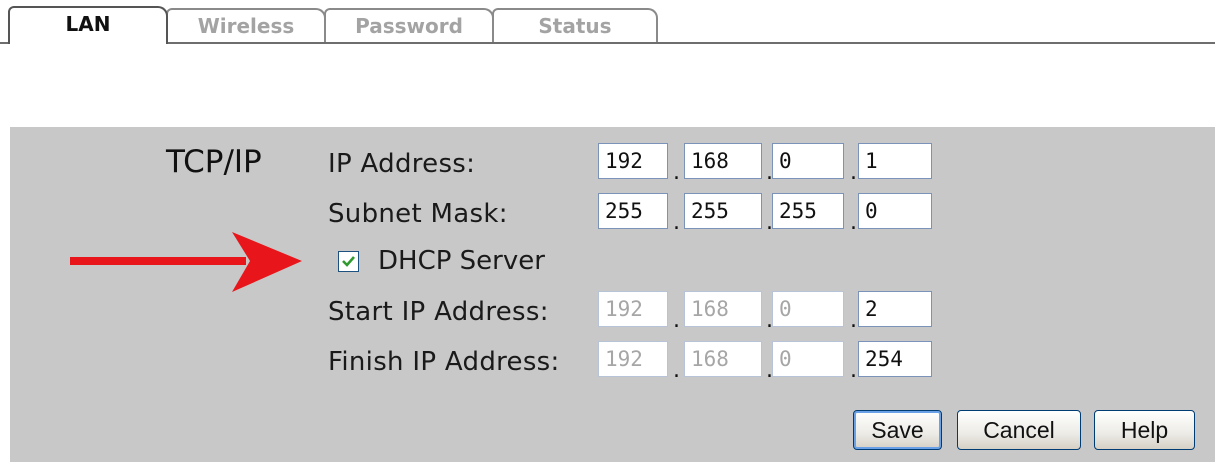 This screenshot has height=462, width=1215. Describe the element at coordinates (418, 214) in the screenshot. I see `subnet-mask-label: Subnet Mask:` at that location.